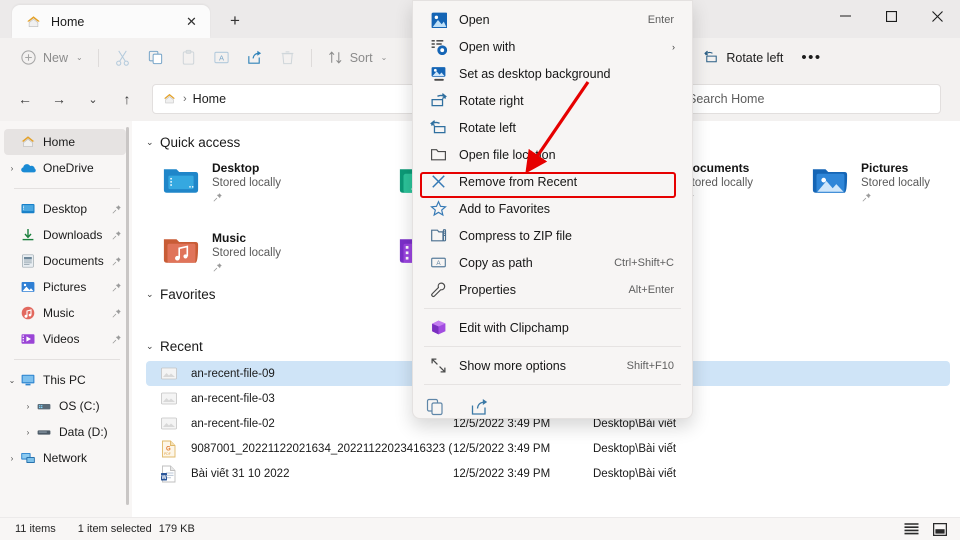 This screenshot has height=540, width=960. What do you see at coordinates (65, 261) in the screenshot?
I see `sidebar-item-documents: Documents` at bounding box center [65, 261].